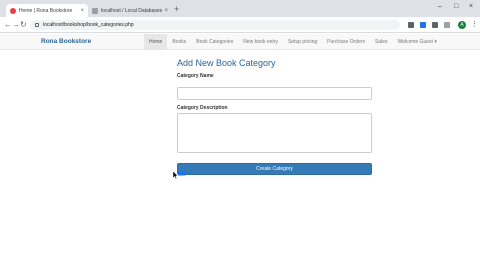 The height and width of the screenshot is (270, 480). I want to click on close-window-icon: ×, so click(471, 6).